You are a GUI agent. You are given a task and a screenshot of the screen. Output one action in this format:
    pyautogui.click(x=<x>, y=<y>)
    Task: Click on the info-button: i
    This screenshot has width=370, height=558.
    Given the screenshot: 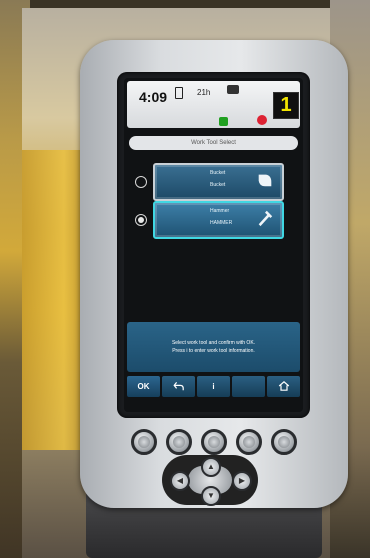 What is the action you would take?
    pyautogui.click(x=213, y=386)
    